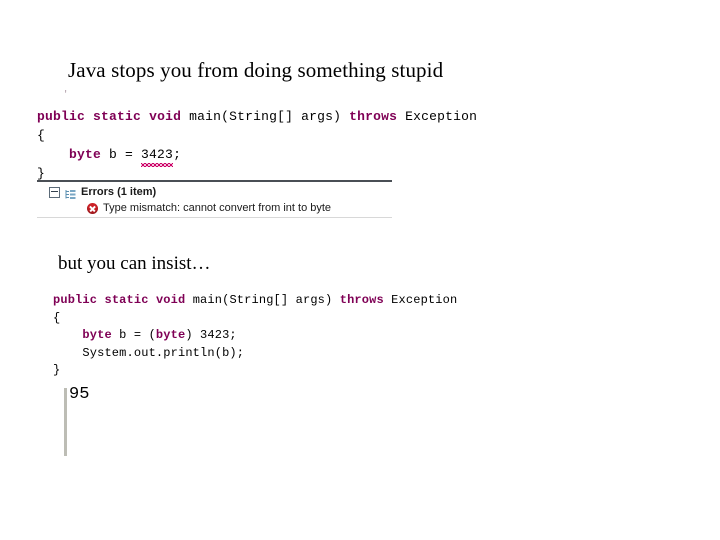  I want to click on code-text: ) 3423;, so click(211, 335).